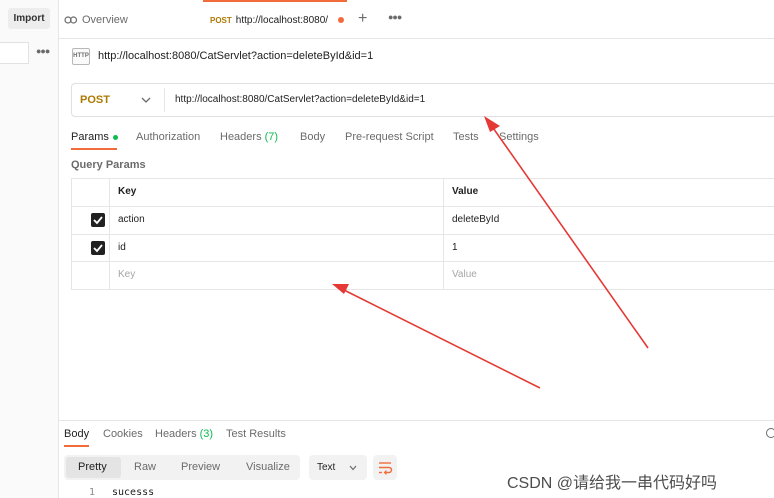 This screenshot has width=774, height=498. Describe the element at coordinates (131, 219) in the screenshot. I see `param-key: action` at that location.